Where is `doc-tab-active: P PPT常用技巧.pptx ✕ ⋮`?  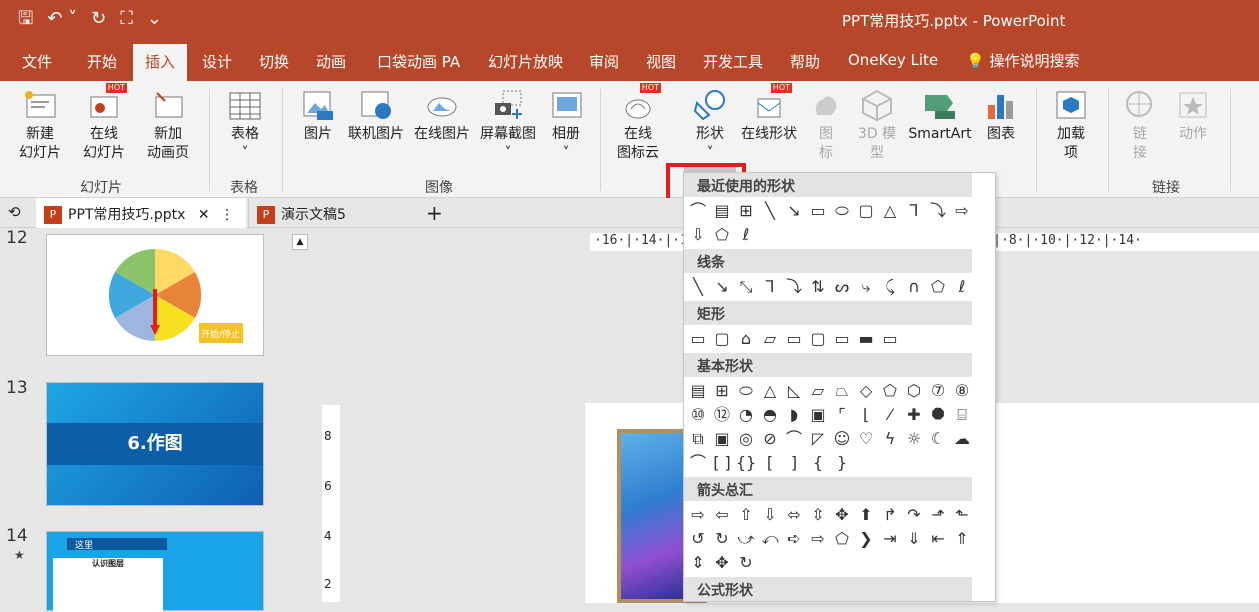 doc-tab-active: P PPT常用技巧.pptx ✕ ⋮ is located at coordinates (141, 213).